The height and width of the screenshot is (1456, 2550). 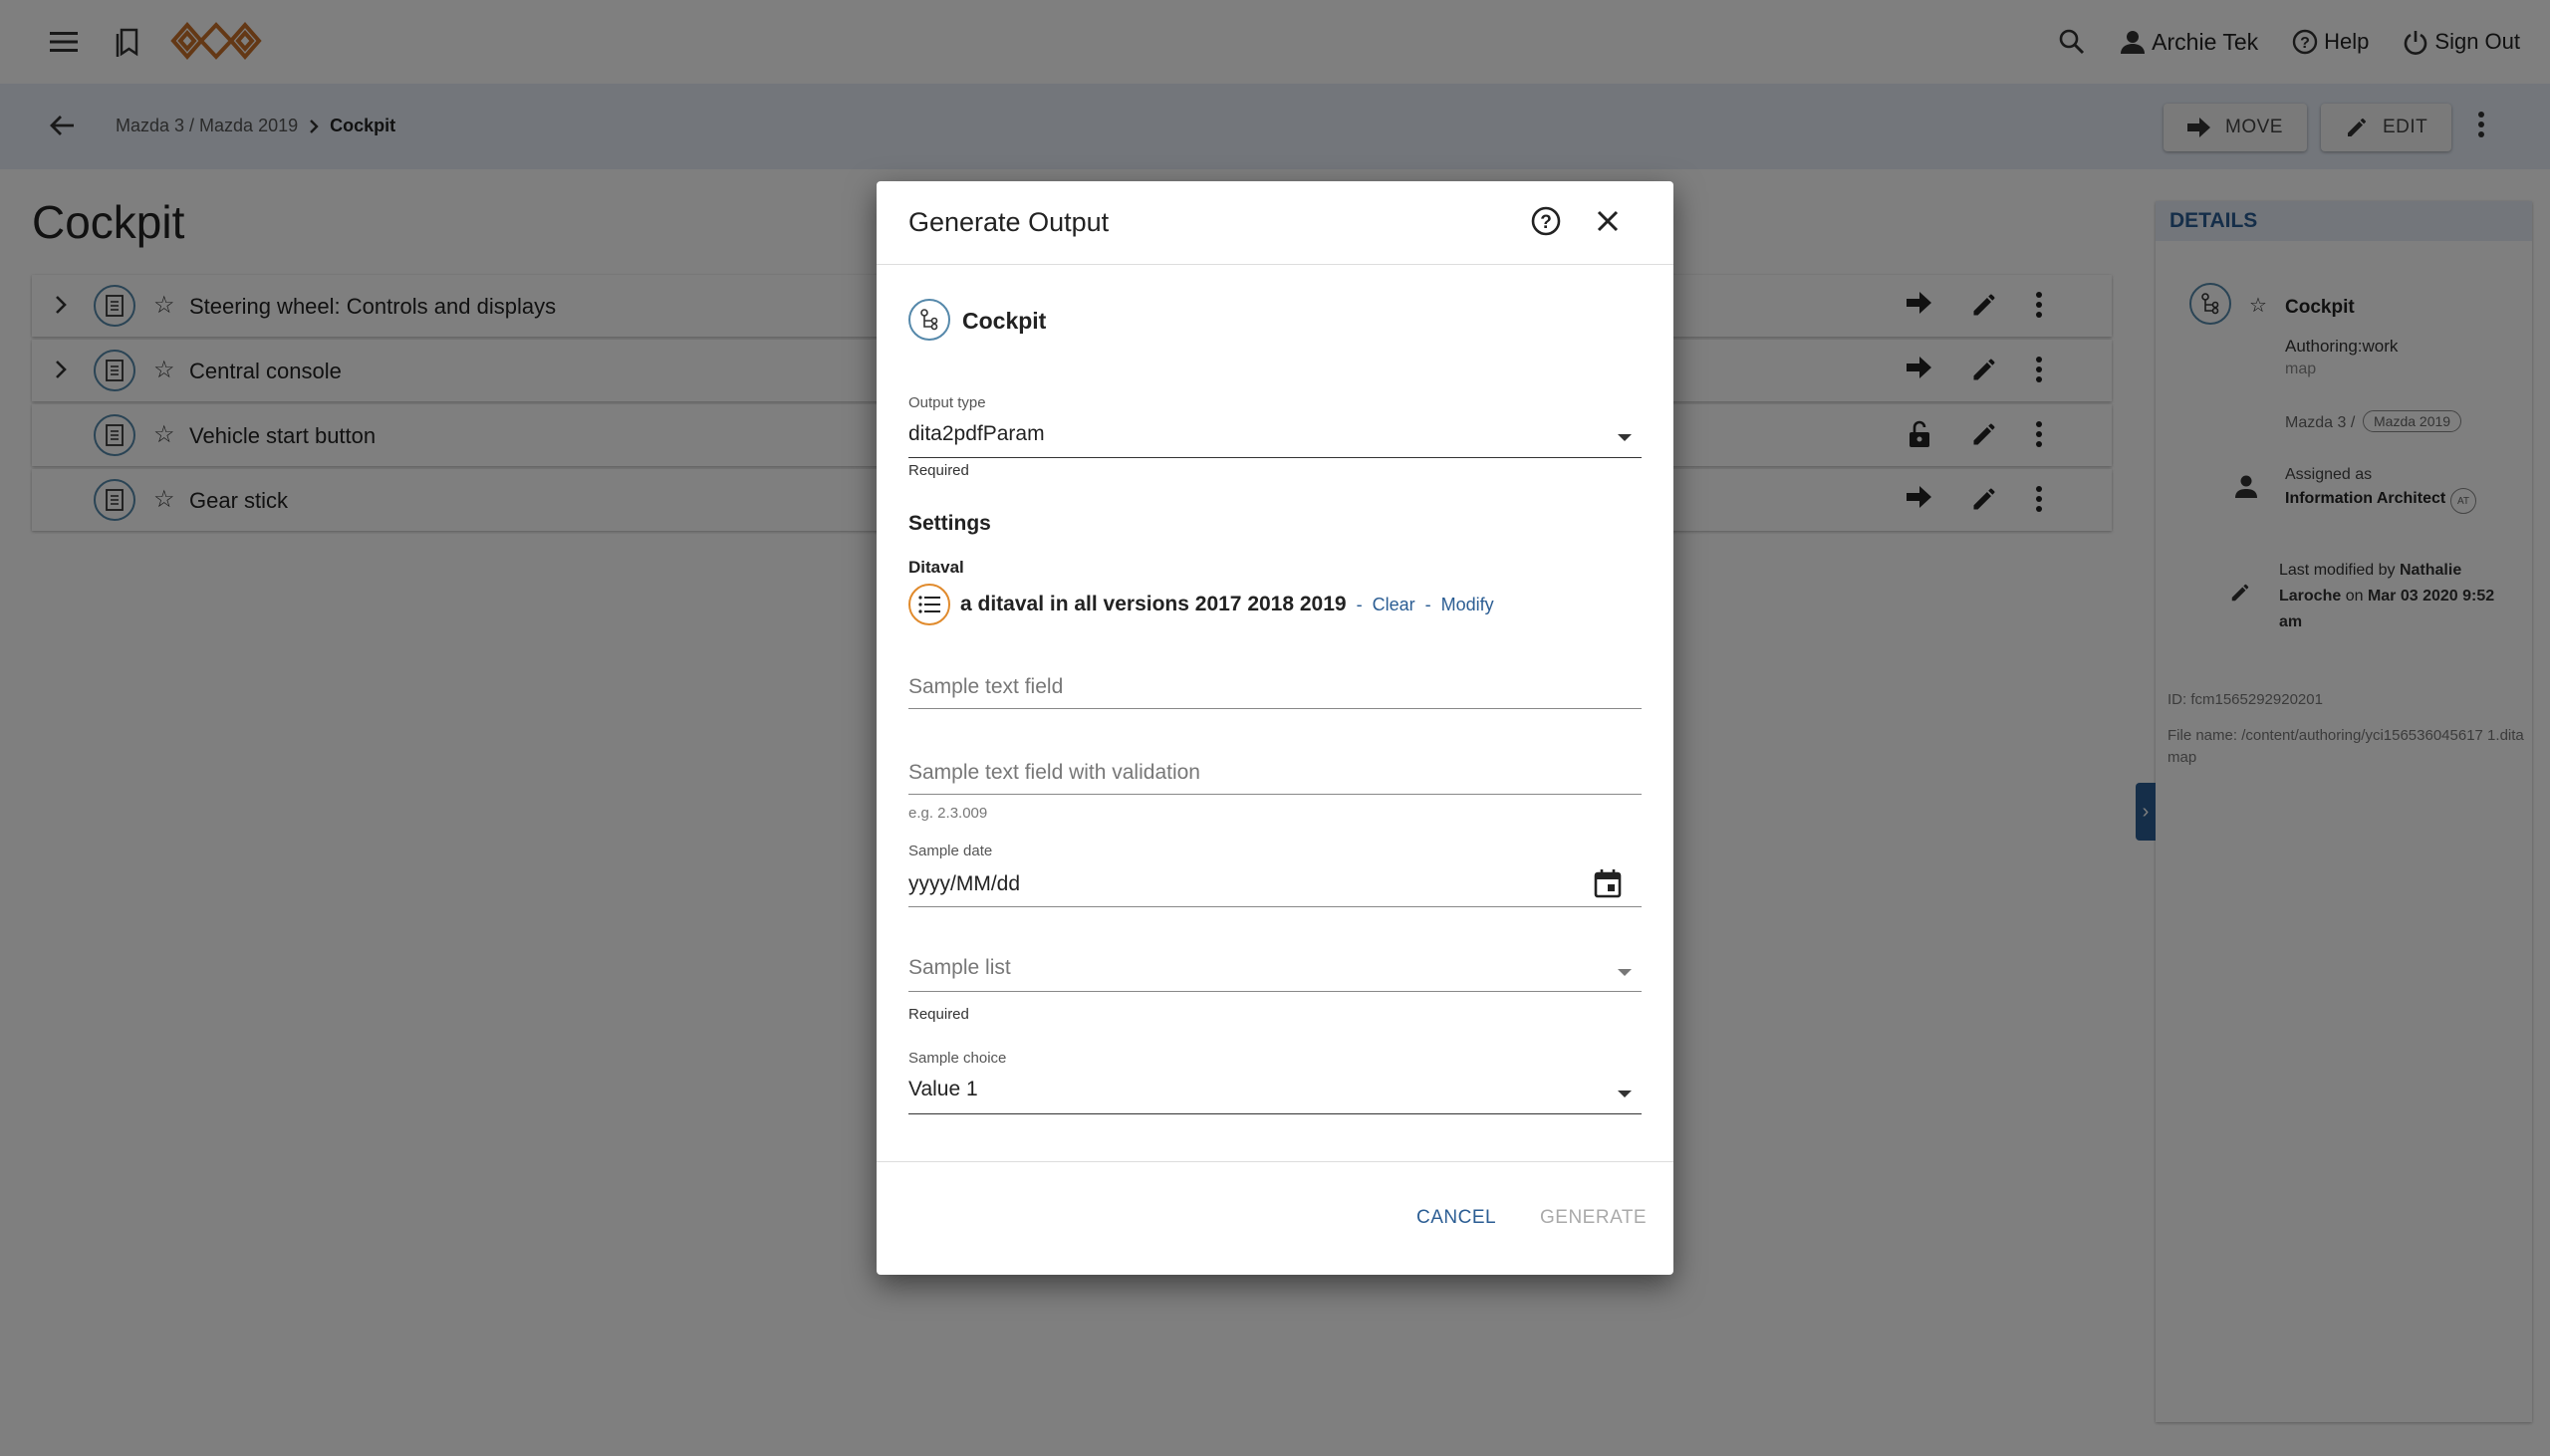 I want to click on validation-field-underline, so click(x=1275, y=794).